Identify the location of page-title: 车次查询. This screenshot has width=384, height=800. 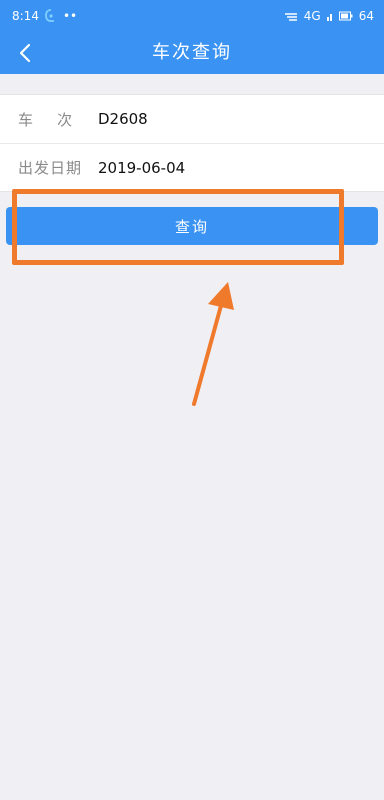
(192, 52).